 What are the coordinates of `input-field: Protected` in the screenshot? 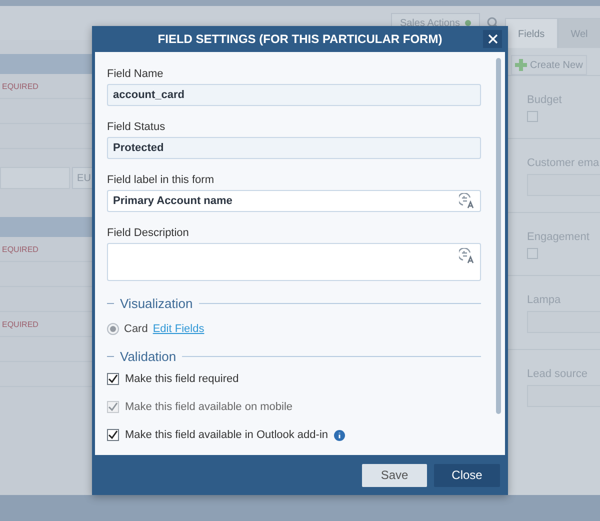 It's located at (294, 148).